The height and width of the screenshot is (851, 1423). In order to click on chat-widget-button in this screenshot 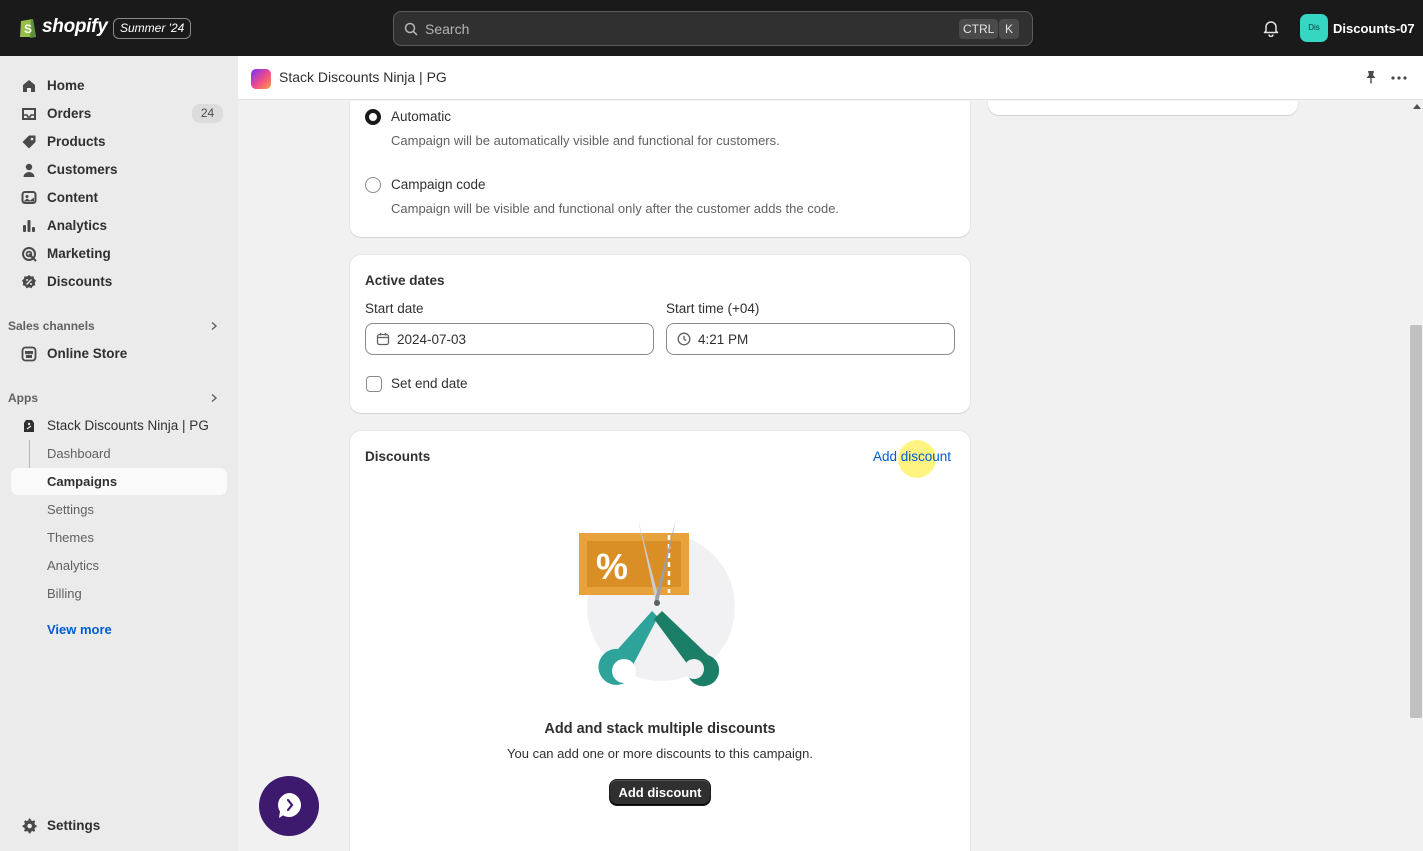, I will do `click(289, 806)`.